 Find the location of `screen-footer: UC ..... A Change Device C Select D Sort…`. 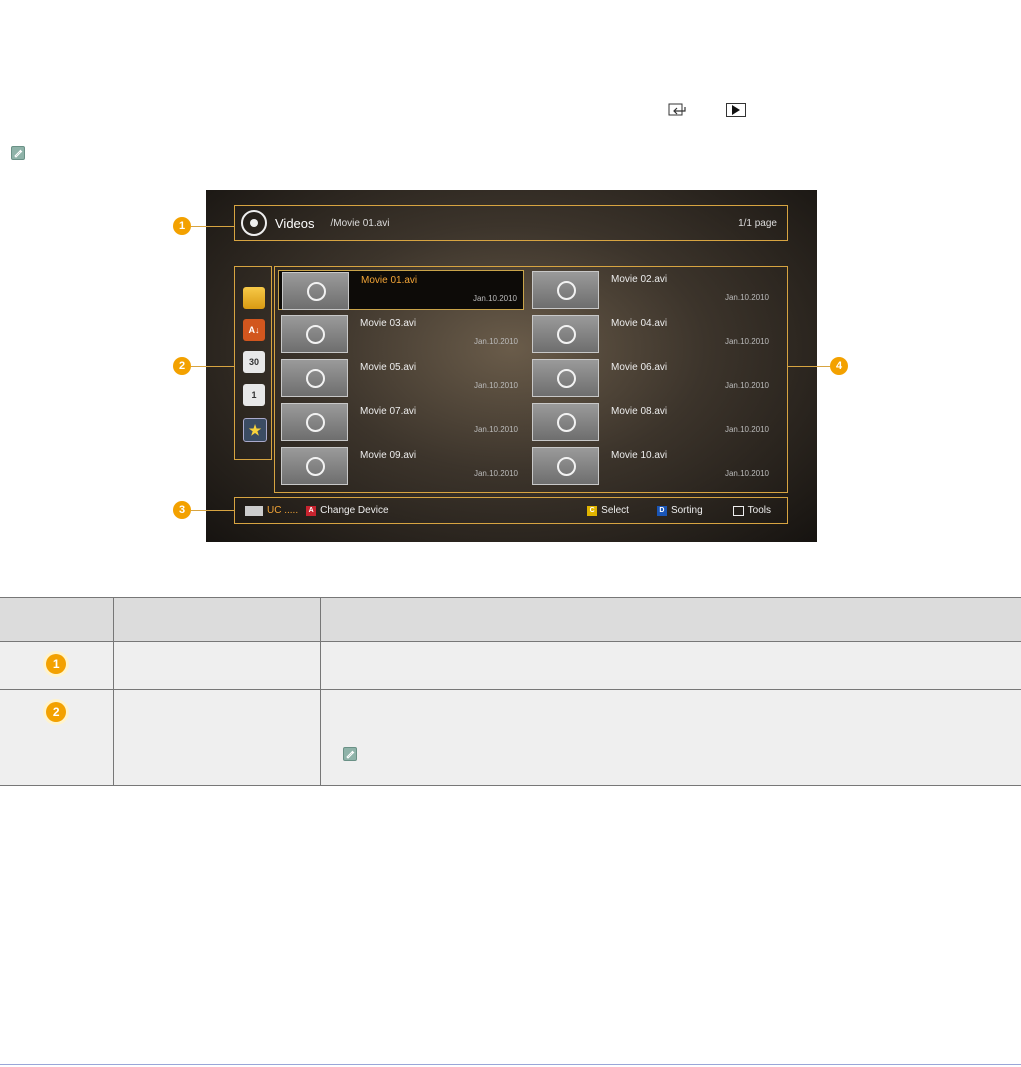

screen-footer: UC ..... A Change Device C Select D Sort… is located at coordinates (511, 510).